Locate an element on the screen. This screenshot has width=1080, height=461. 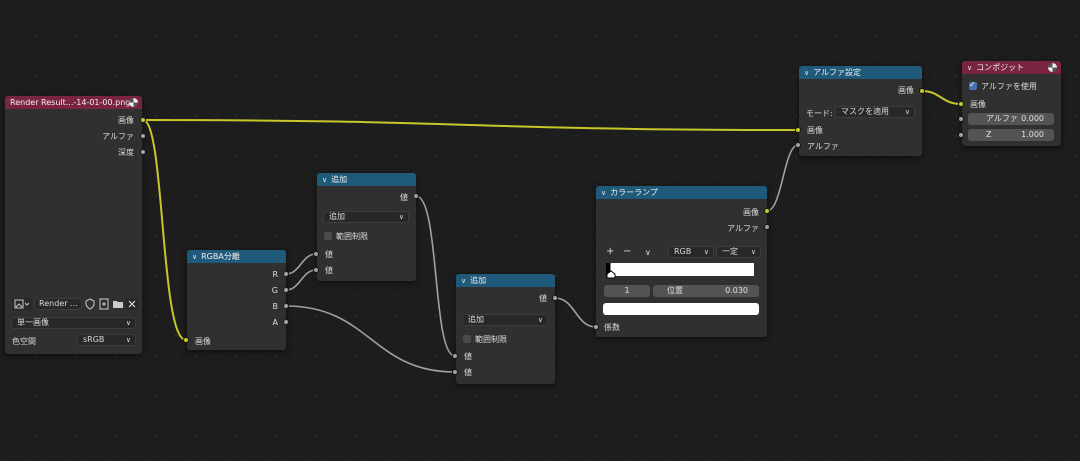
active-stop-index-field: 1 is located at coordinates (627, 291).